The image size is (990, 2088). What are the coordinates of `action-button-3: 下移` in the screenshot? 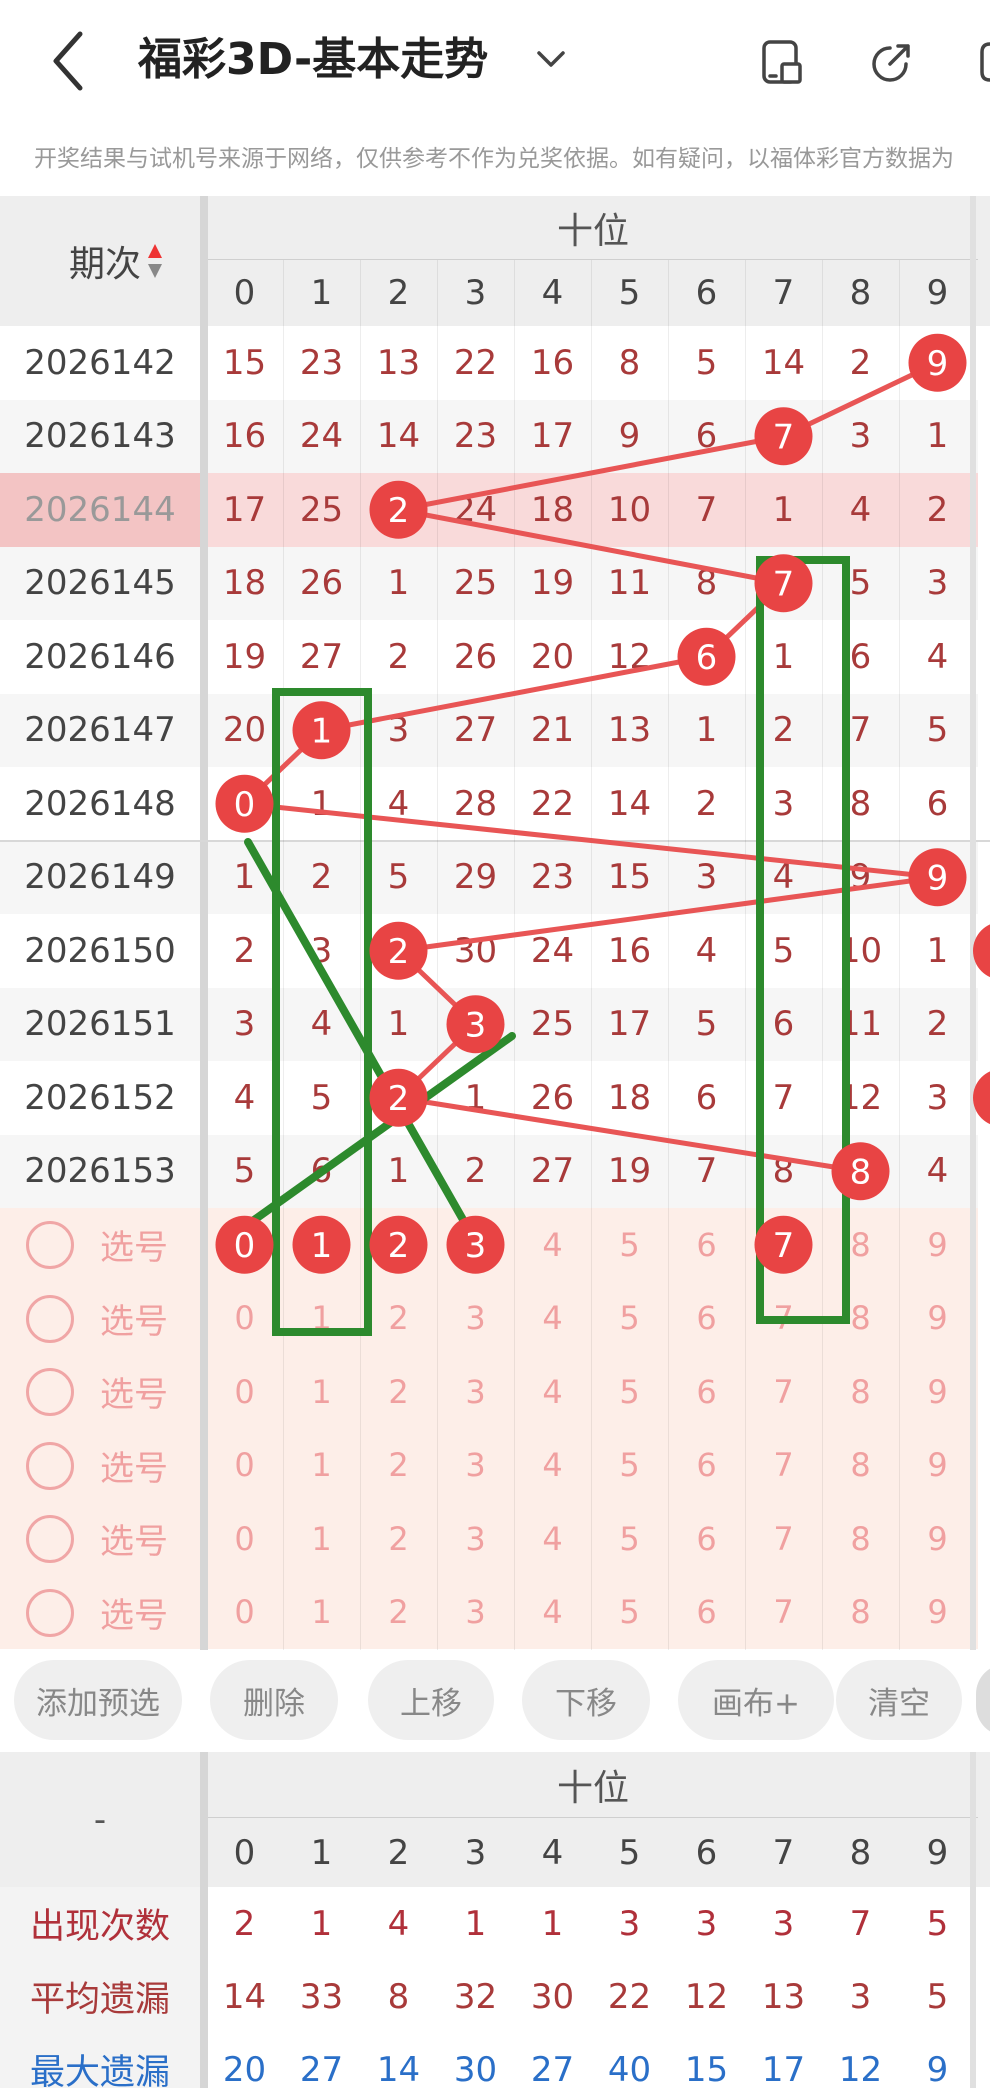 It's located at (586, 1700).